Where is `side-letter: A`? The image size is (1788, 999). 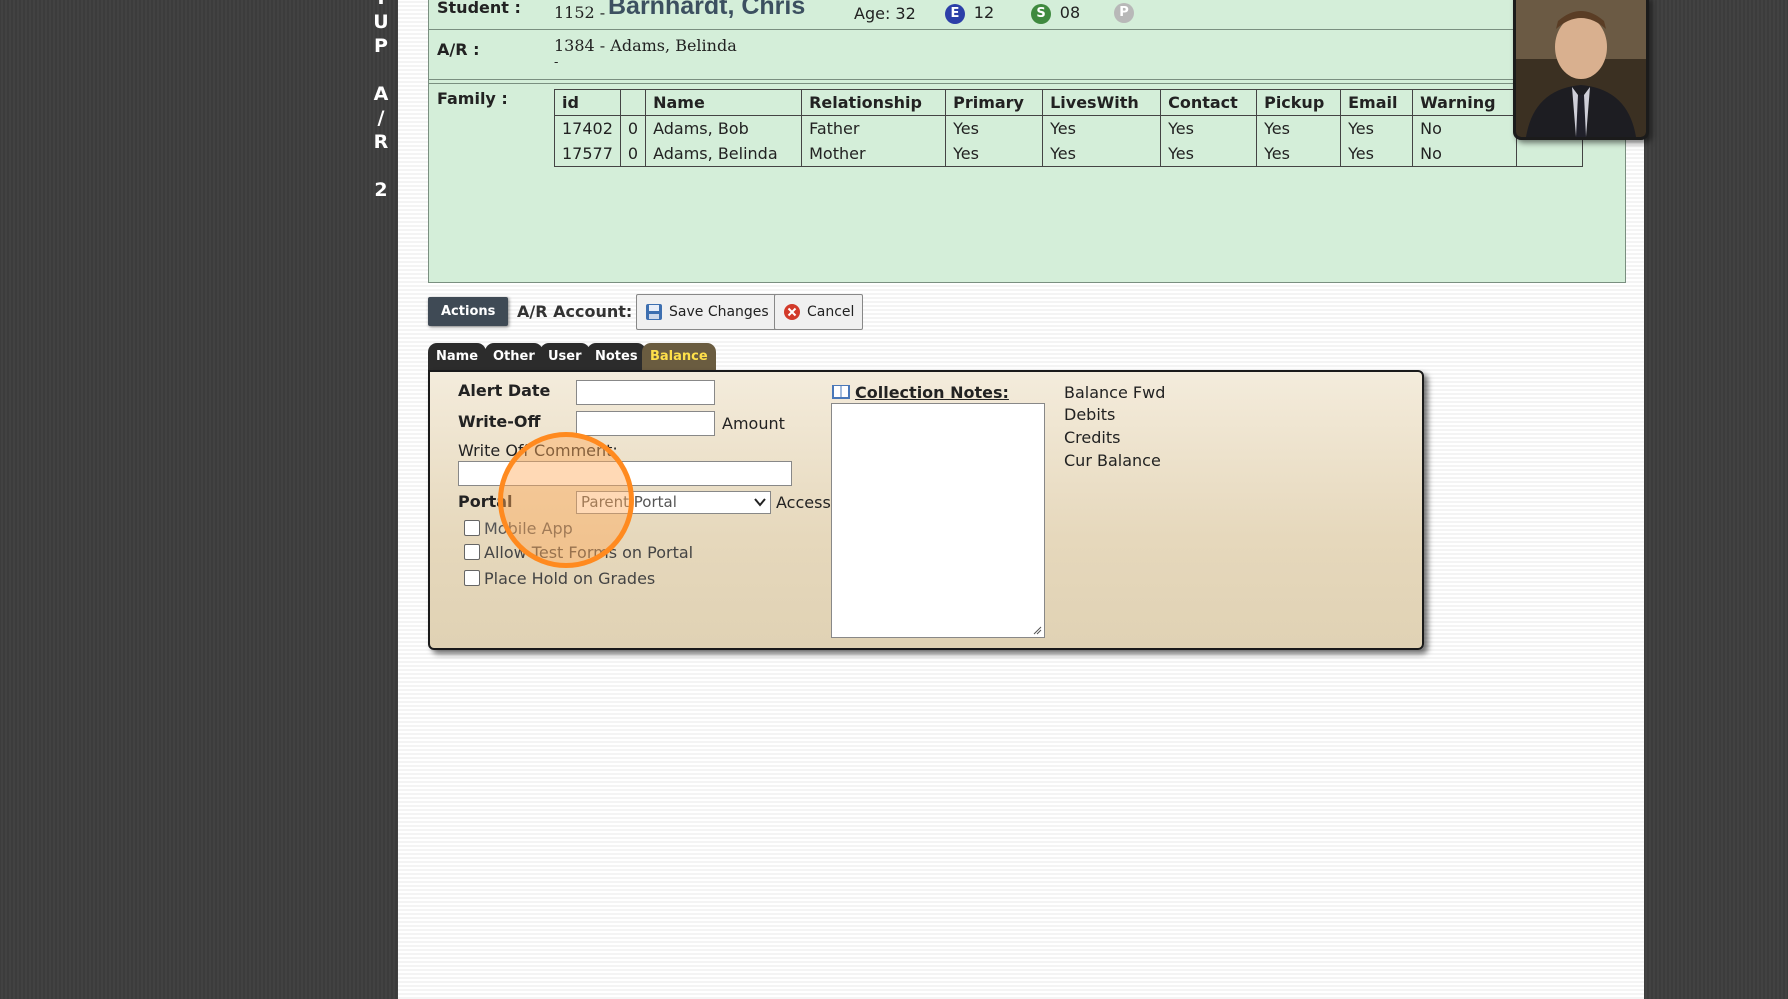
side-letter: A is located at coordinates (381, 94).